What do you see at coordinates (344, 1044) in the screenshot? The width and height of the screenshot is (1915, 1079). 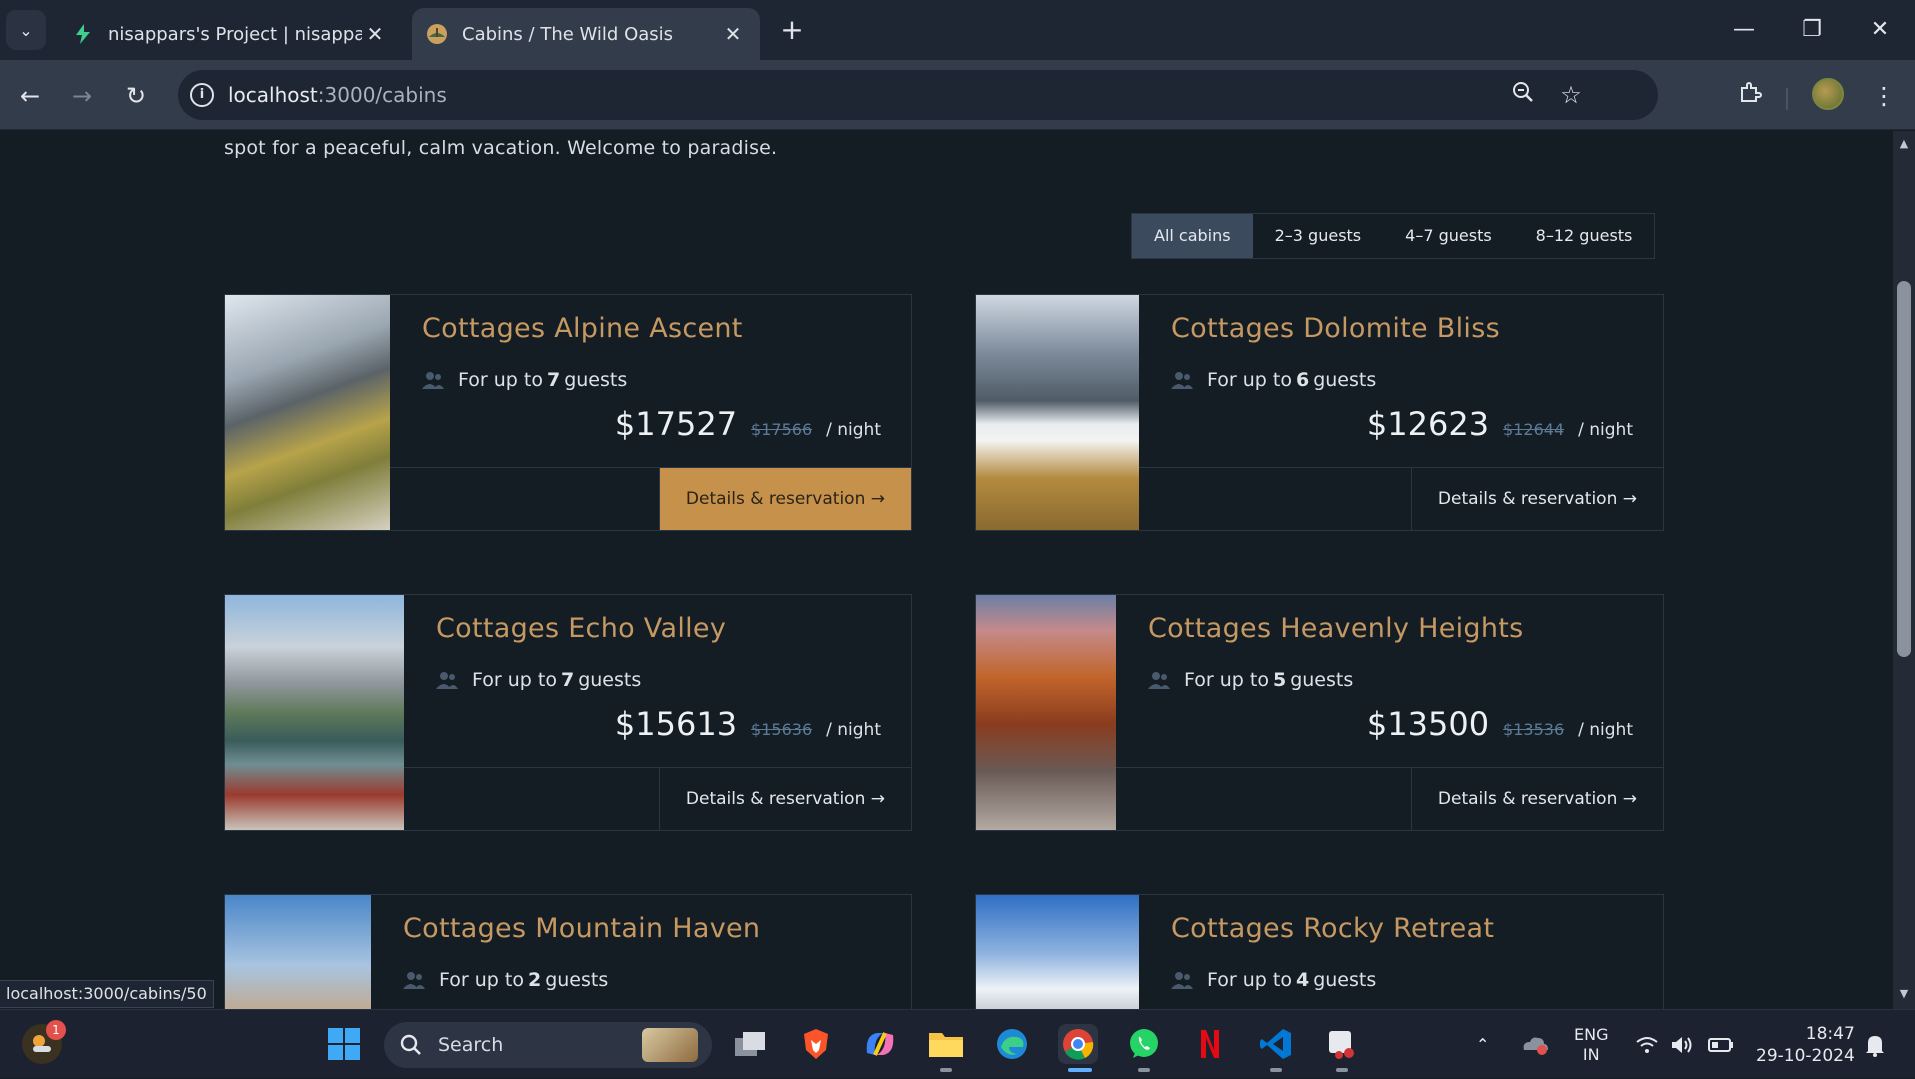 I see `windows-start-icon` at bounding box center [344, 1044].